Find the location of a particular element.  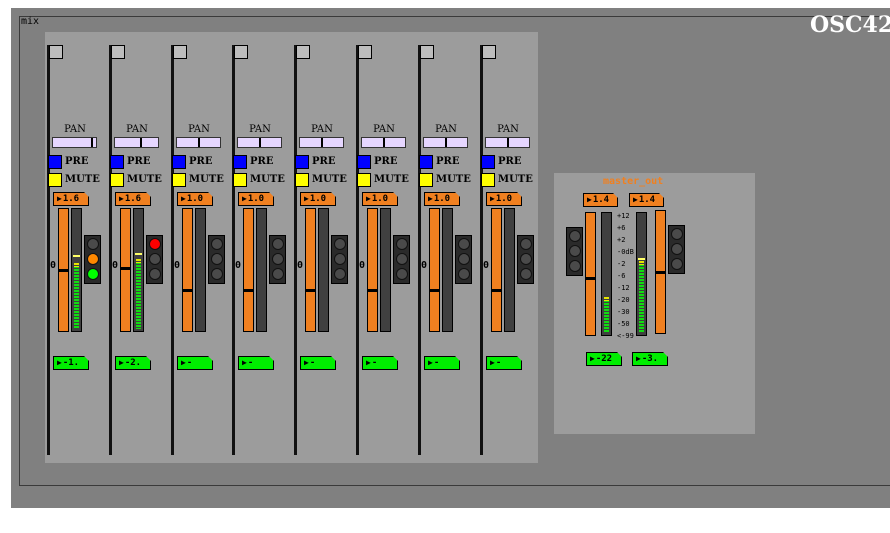

gain-number-box-value: 1.6 is located at coordinates (71, 199).